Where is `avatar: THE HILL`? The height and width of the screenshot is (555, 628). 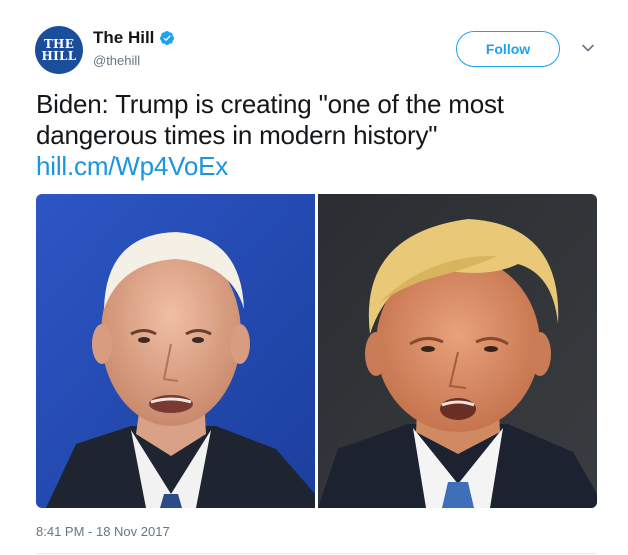
avatar: THE HILL is located at coordinates (59, 50).